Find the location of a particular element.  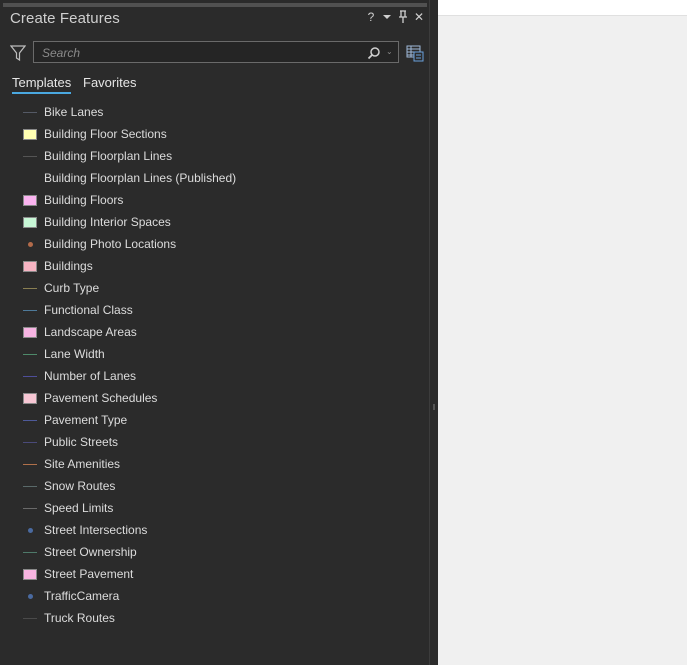

template-label: Snow Routes is located at coordinates (80, 486).